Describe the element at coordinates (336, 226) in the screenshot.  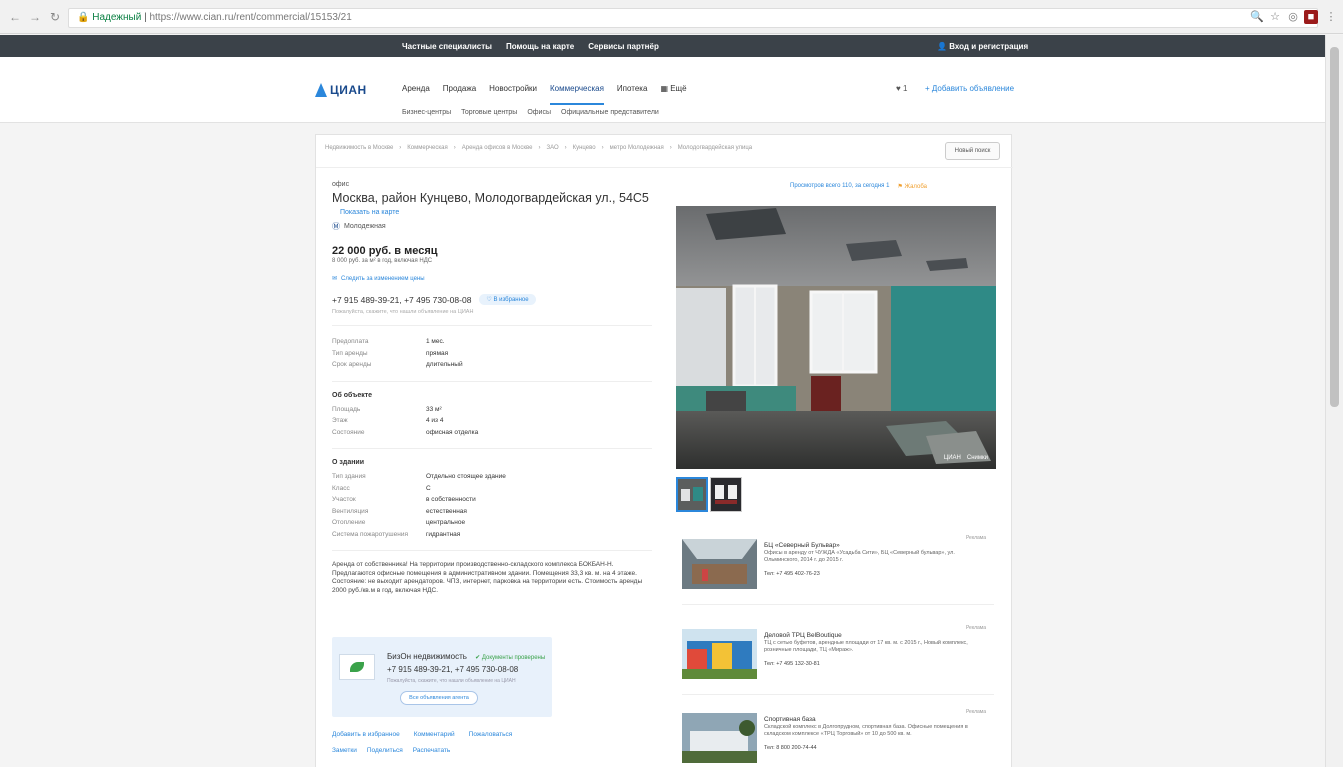
I see `metro-icon: Ⓜ` at that location.